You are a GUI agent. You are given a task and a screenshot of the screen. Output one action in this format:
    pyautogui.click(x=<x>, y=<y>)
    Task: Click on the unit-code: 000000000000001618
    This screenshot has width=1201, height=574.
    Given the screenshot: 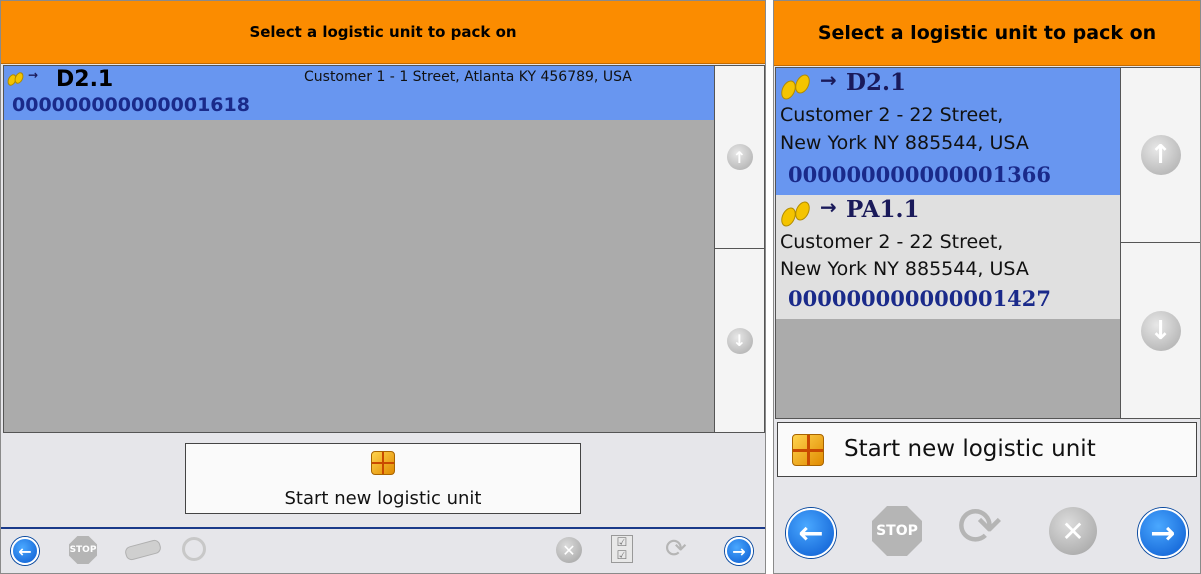 What is the action you would take?
    pyautogui.click(x=131, y=105)
    